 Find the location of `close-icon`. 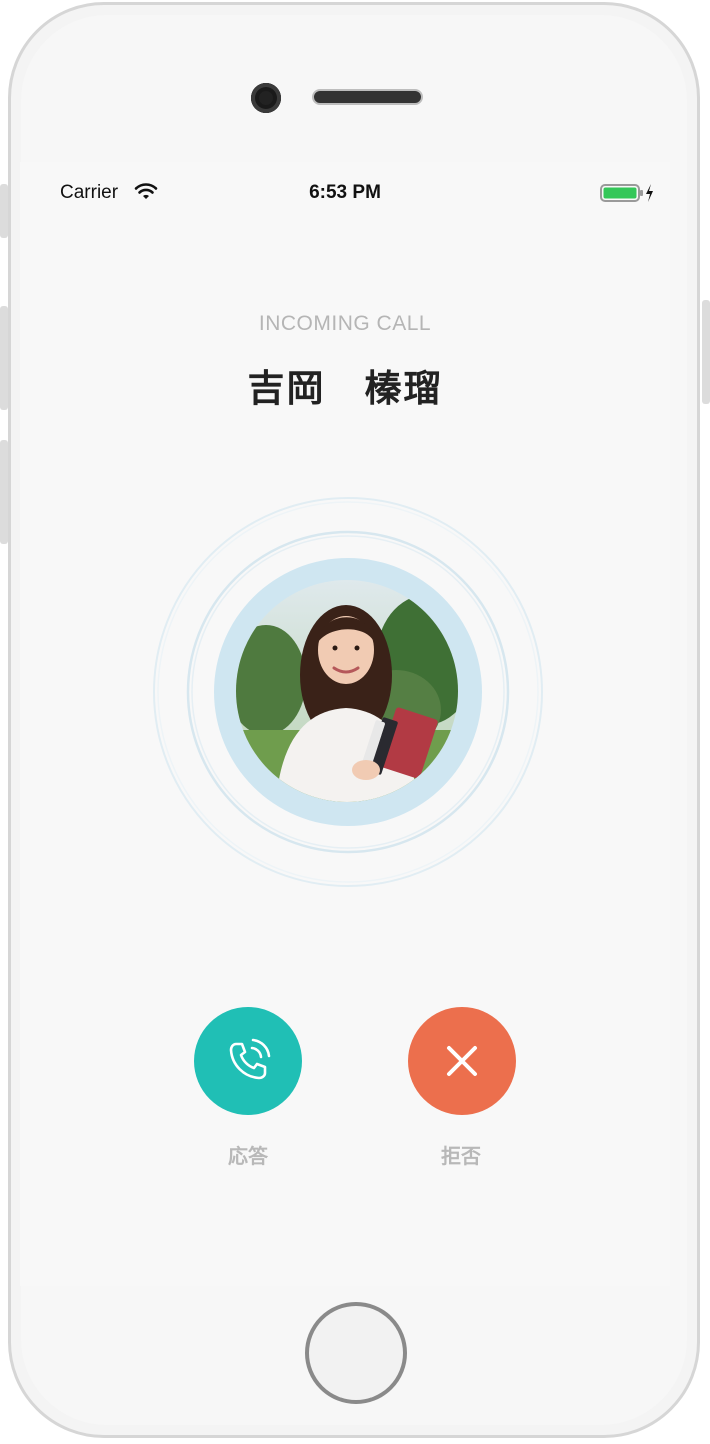

close-icon is located at coordinates (462, 1061).